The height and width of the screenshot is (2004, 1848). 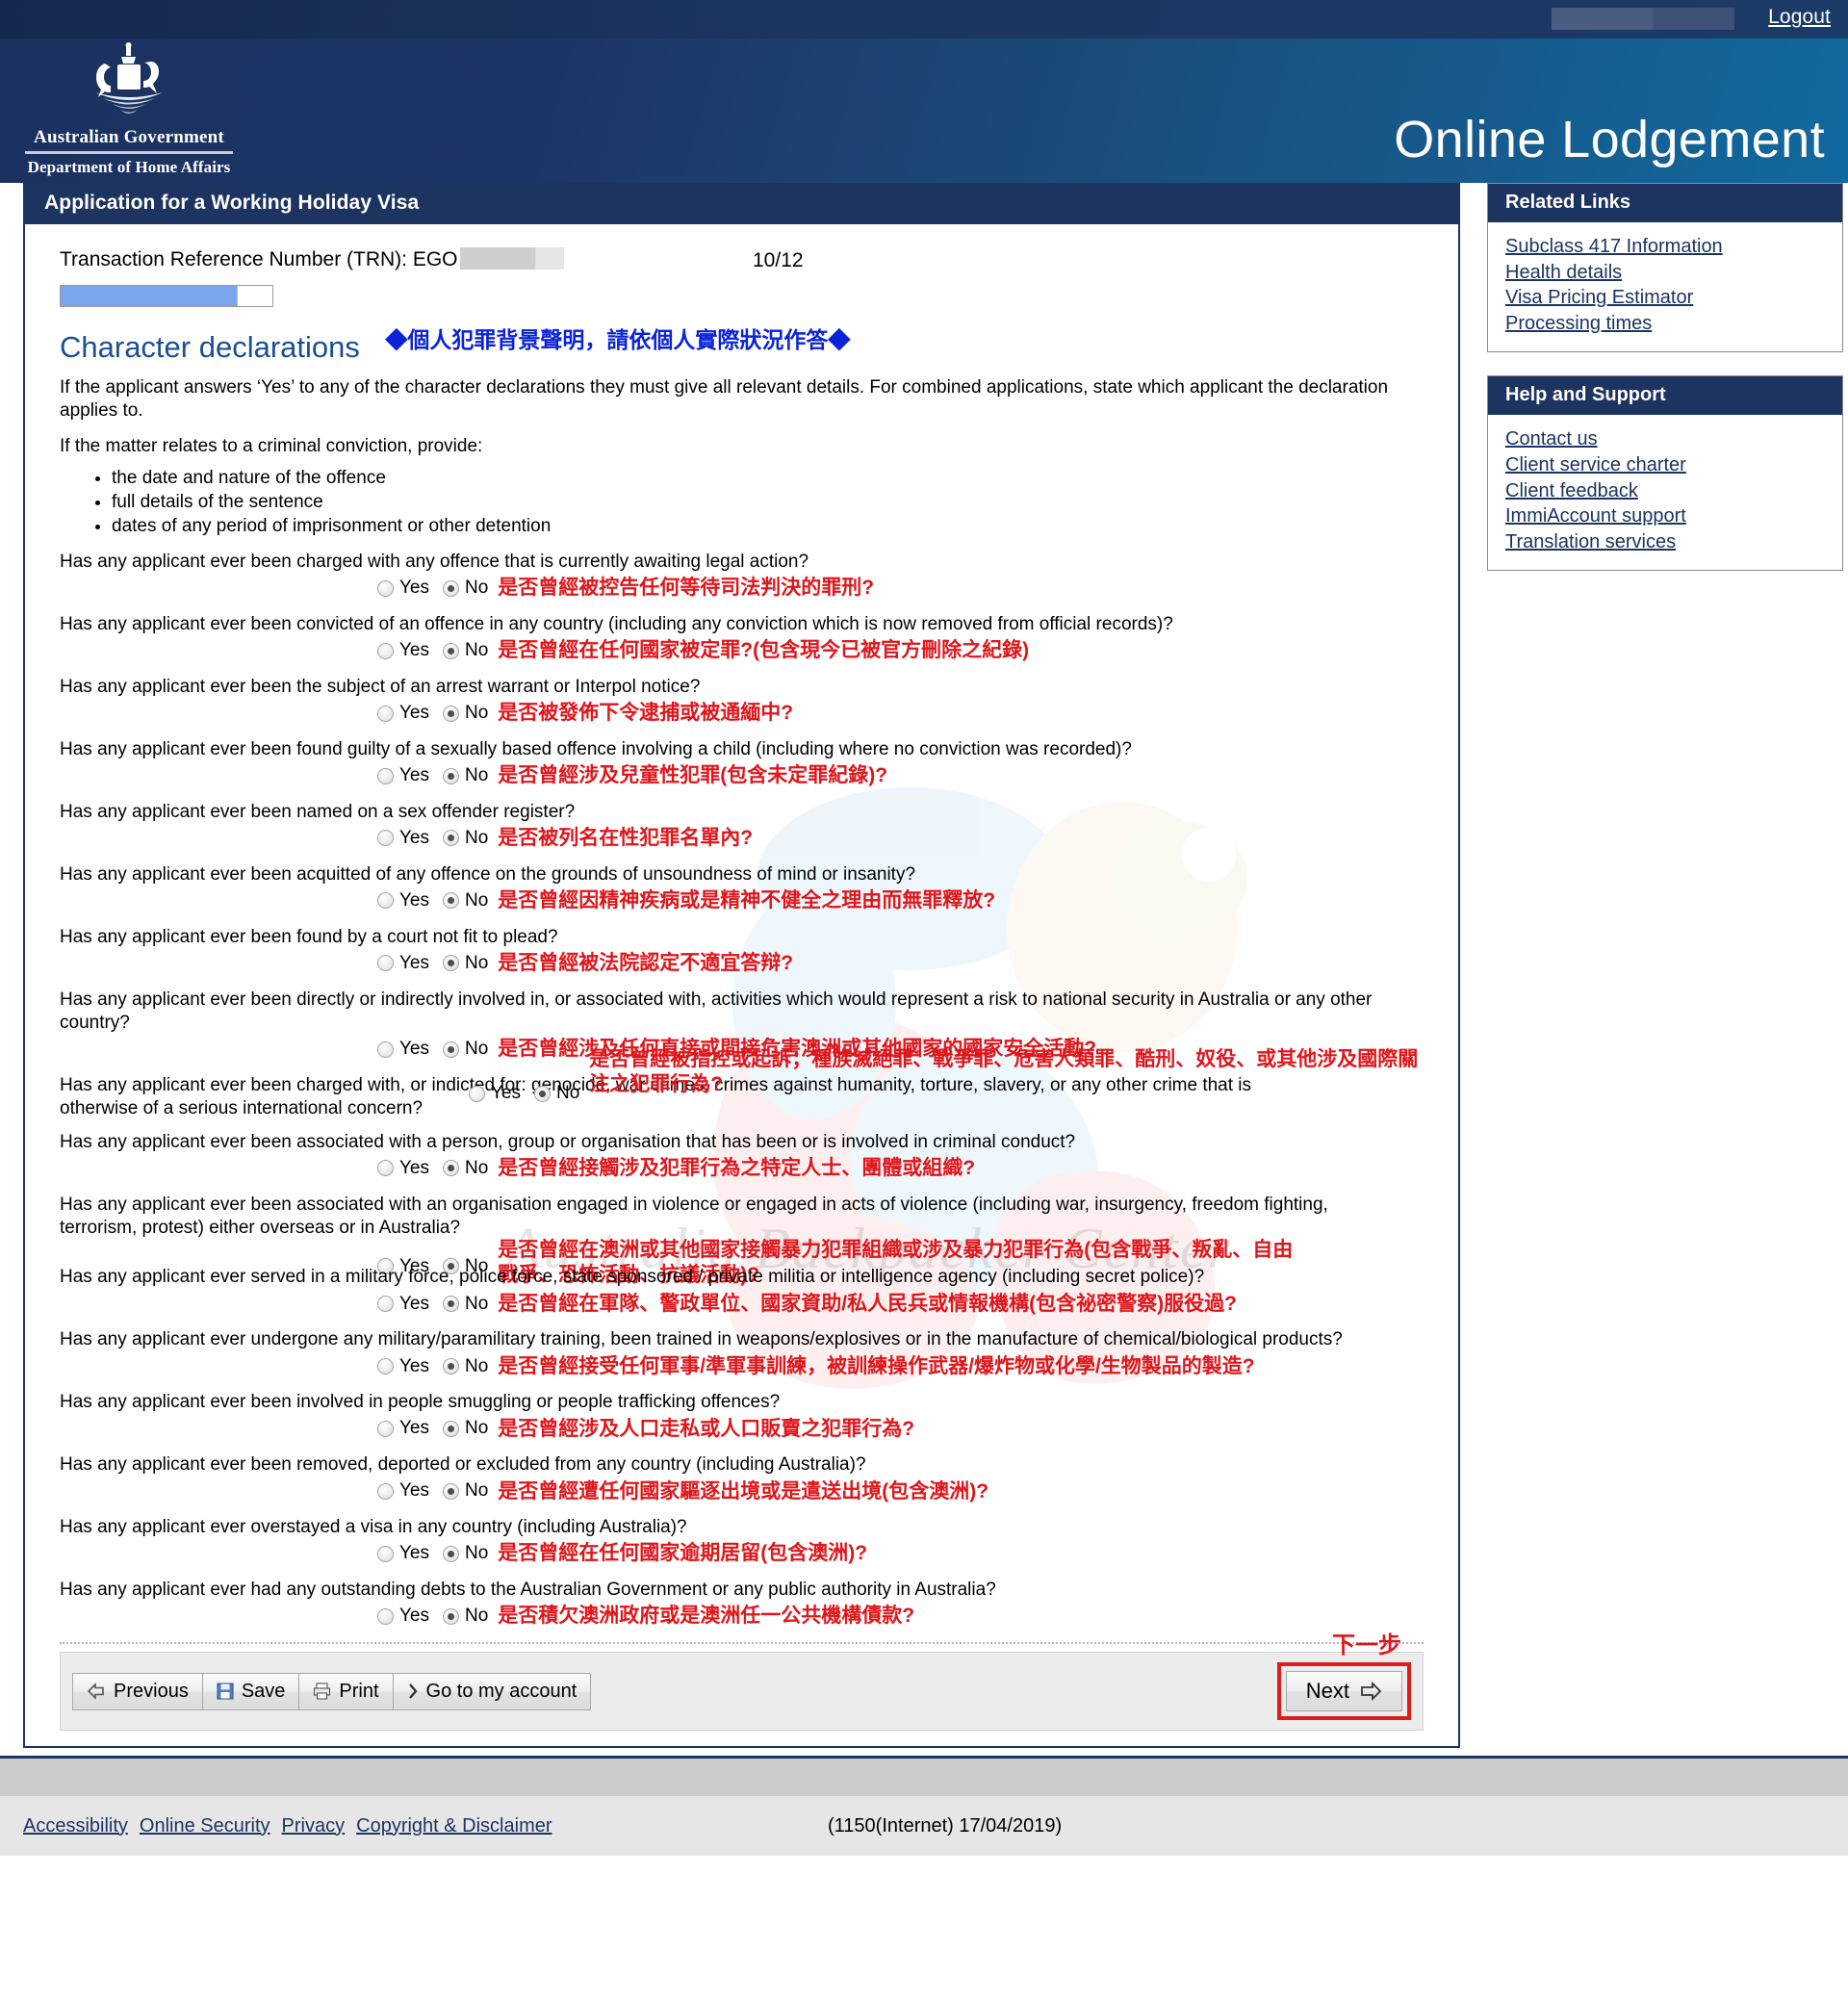 I want to click on print-button: Print, so click(x=346, y=1691).